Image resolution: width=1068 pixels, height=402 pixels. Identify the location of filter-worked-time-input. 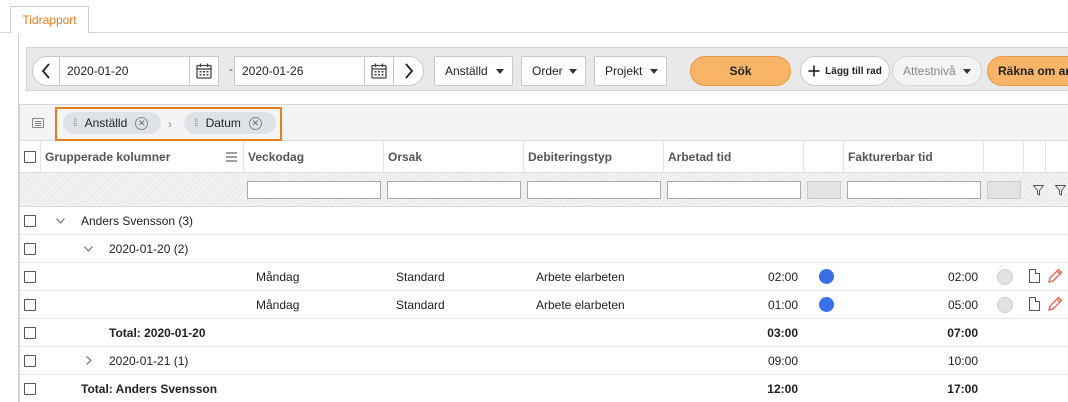
(734, 190).